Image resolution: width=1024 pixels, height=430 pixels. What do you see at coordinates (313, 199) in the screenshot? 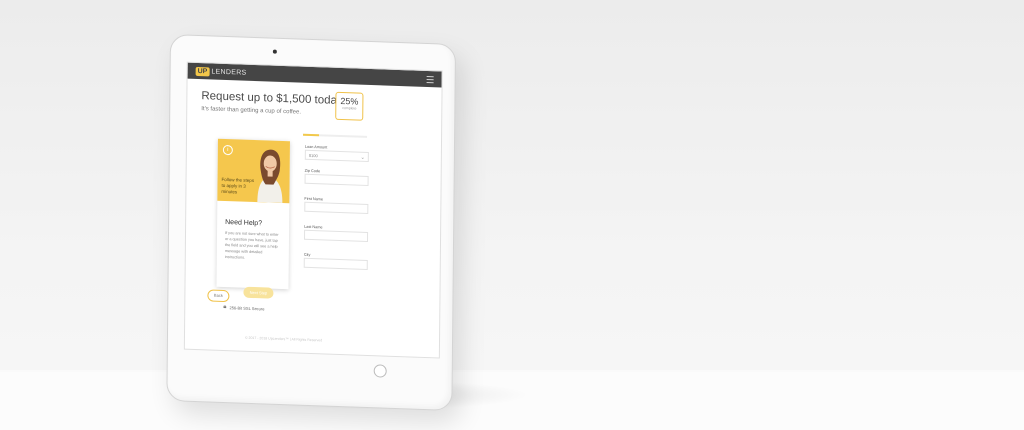
I see `first-name-label: First Name` at bounding box center [313, 199].